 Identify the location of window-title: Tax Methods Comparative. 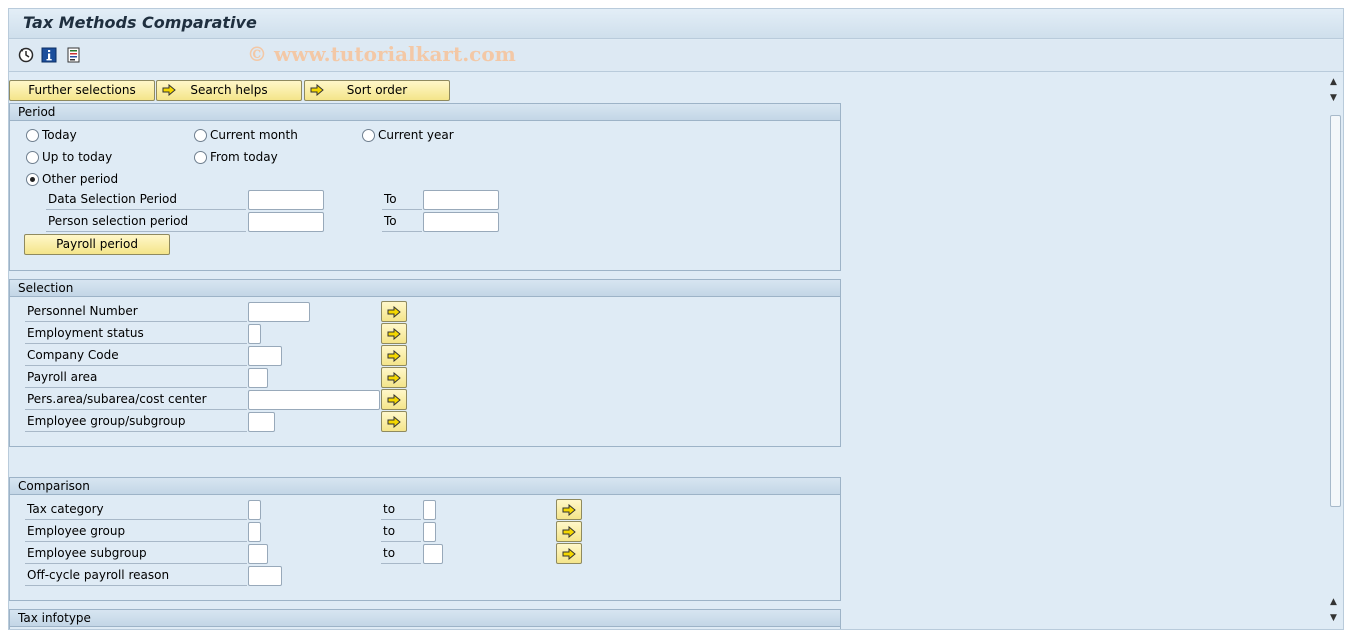
(140, 22).